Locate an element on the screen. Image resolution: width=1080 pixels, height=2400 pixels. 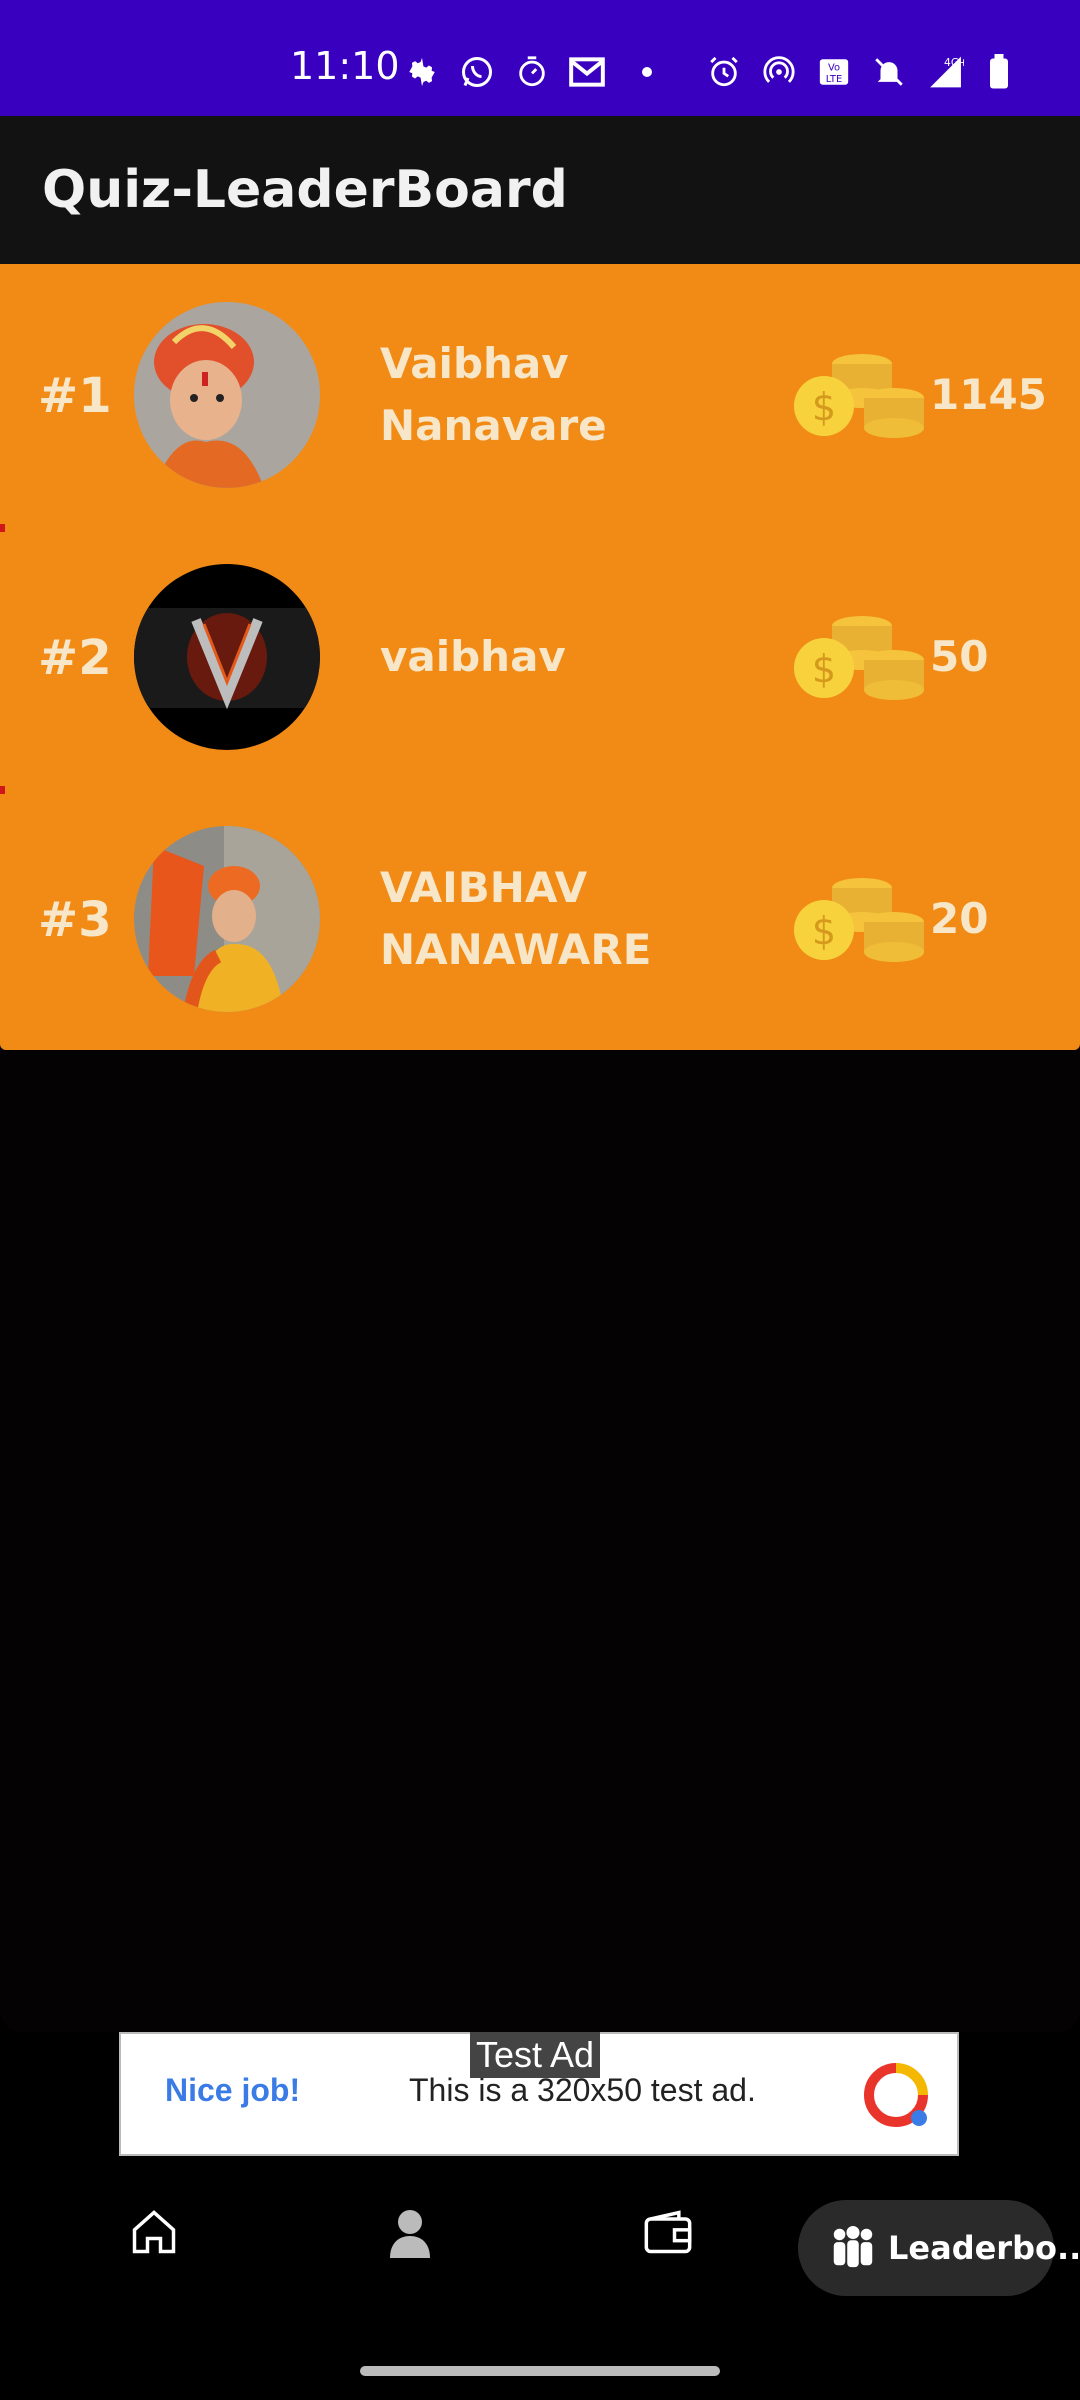
home-indicator is located at coordinates (540, 2371).